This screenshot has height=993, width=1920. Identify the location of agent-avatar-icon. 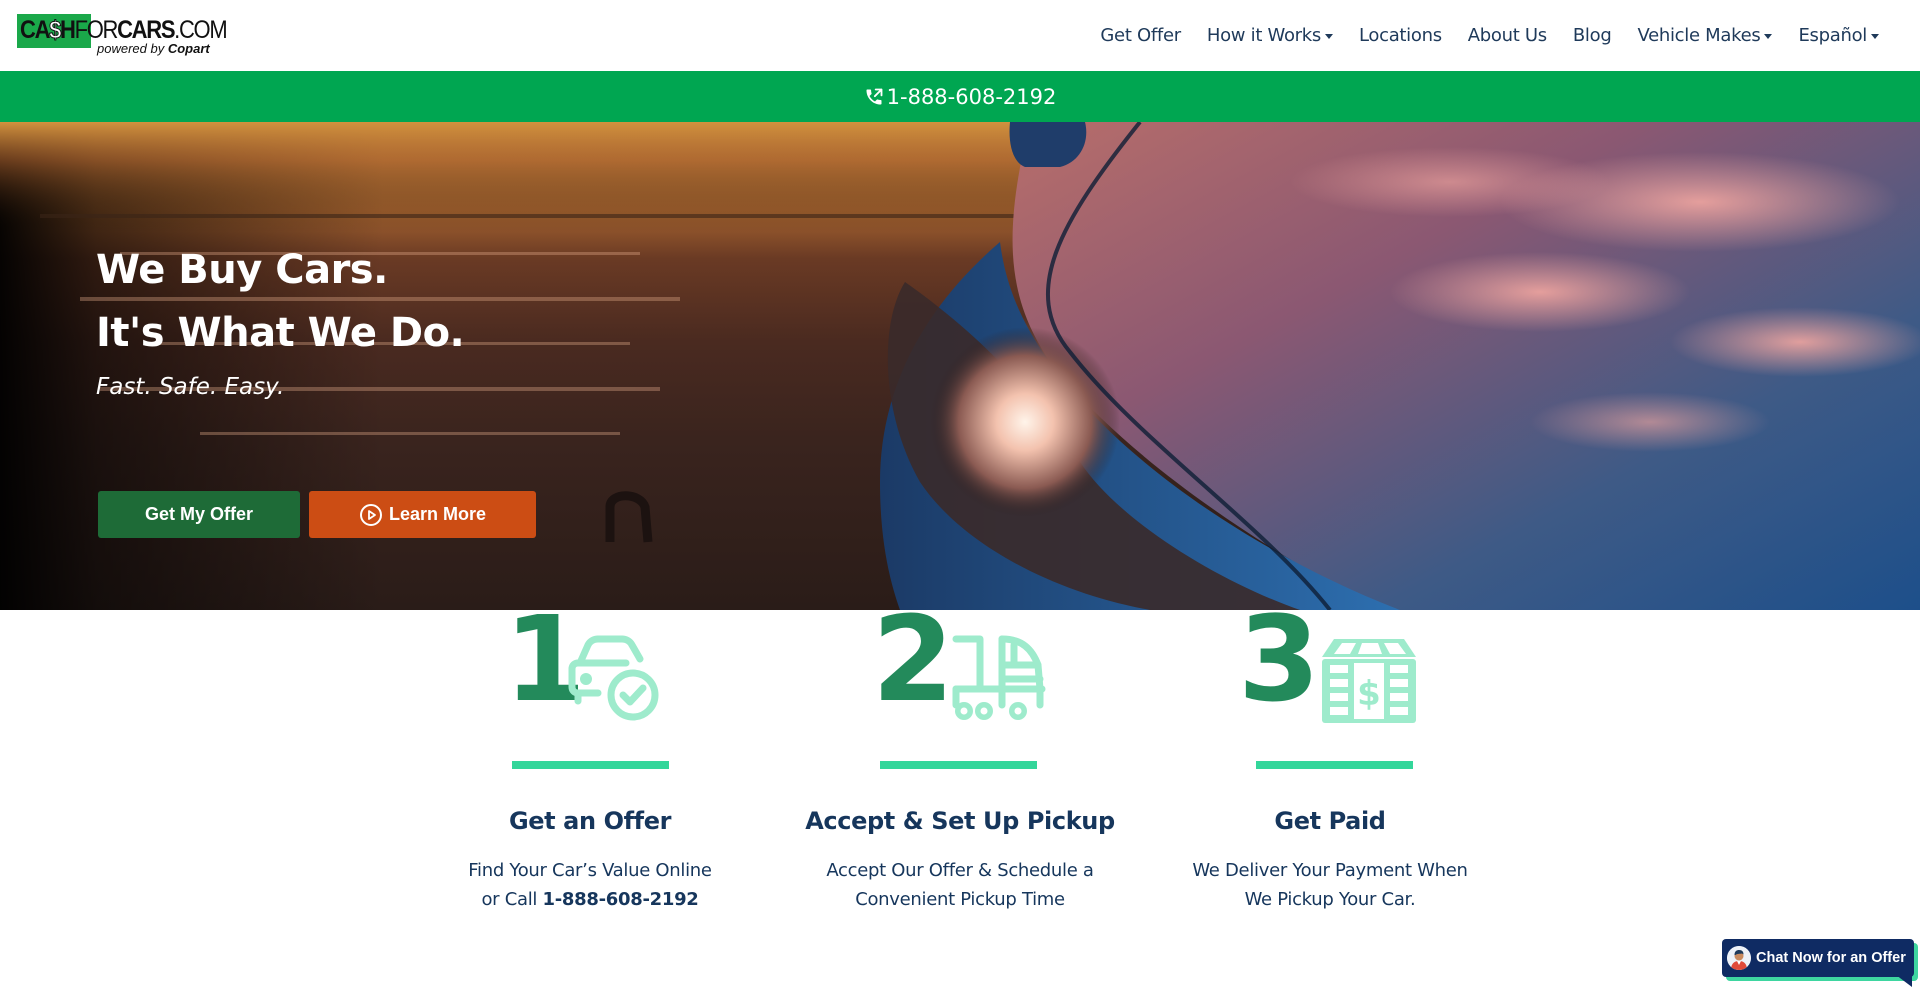
(1739, 958).